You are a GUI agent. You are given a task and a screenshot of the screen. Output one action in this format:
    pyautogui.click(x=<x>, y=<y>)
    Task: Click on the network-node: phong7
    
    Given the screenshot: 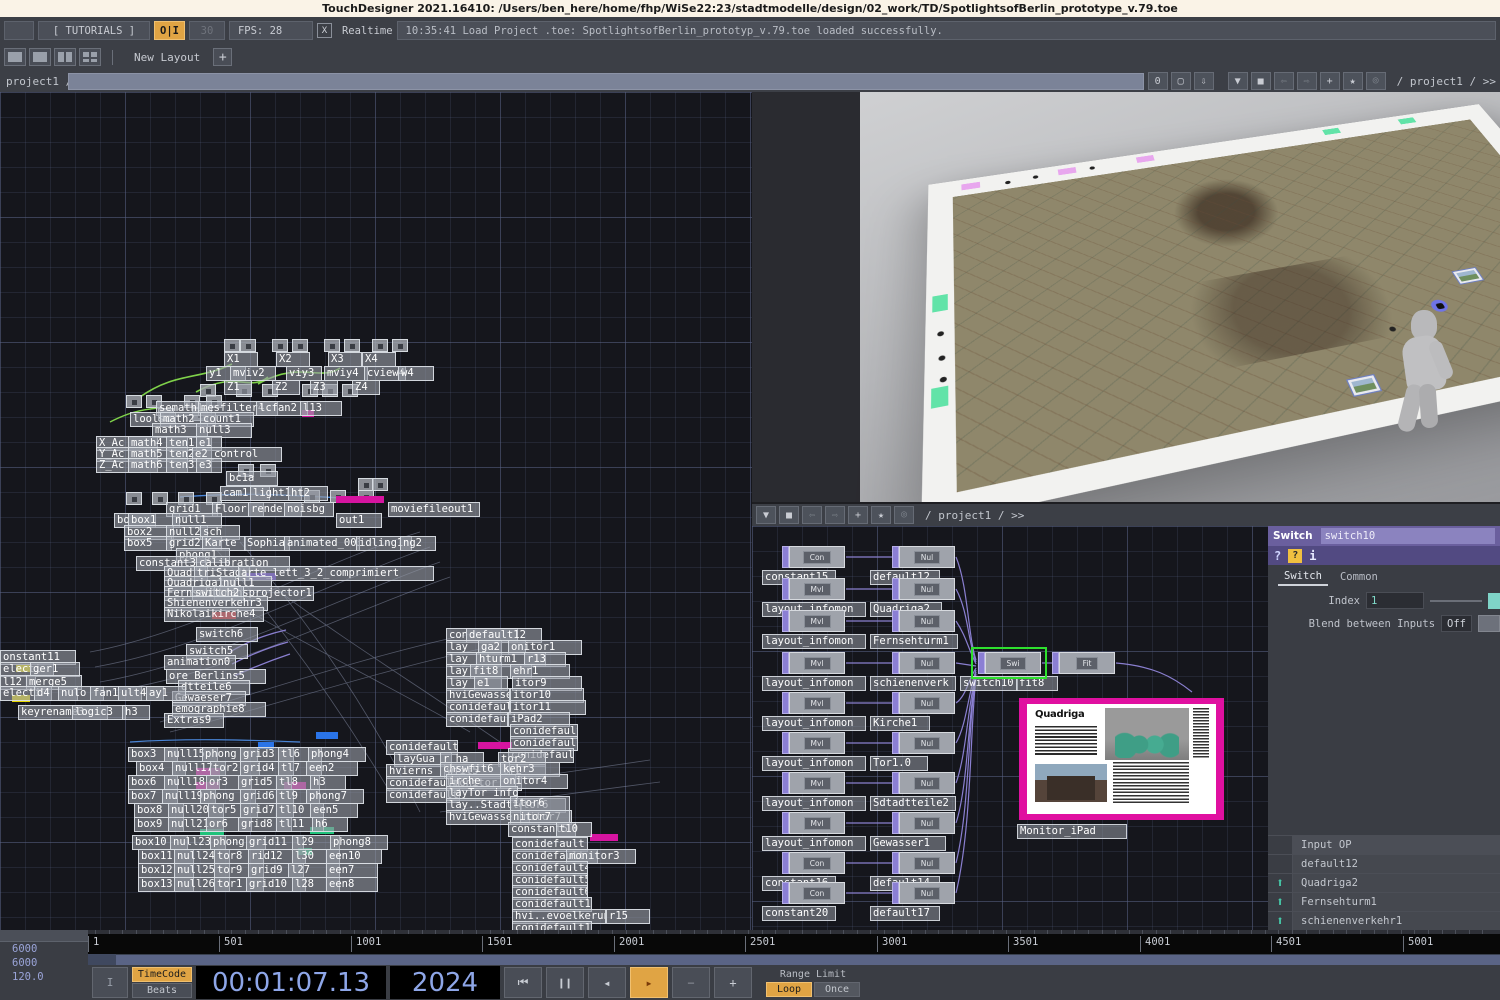 What is the action you would take?
    pyautogui.click(x=335, y=796)
    